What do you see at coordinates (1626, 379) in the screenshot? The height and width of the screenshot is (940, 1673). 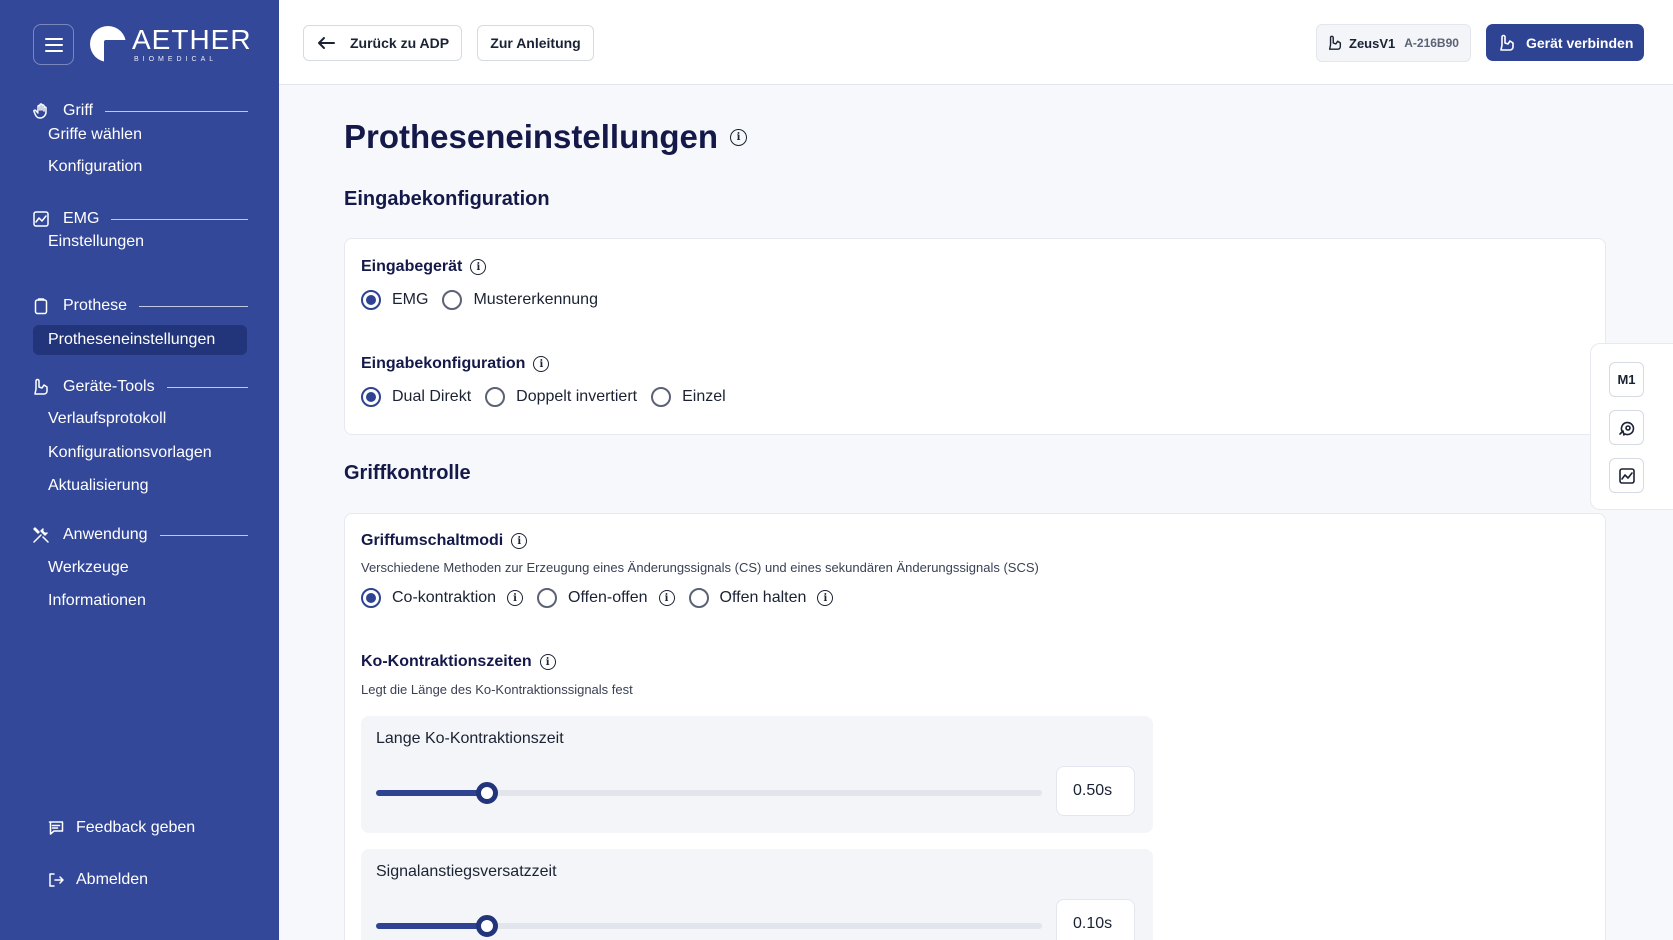 I see `m1-button: M1` at bounding box center [1626, 379].